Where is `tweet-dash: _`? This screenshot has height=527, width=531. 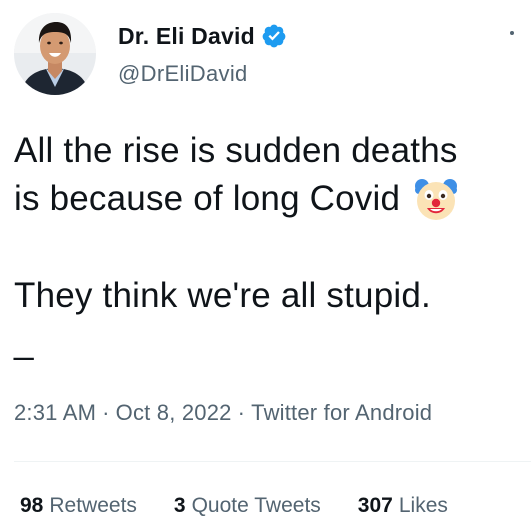
tweet-dash: _ is located at coordinates (24, 341).